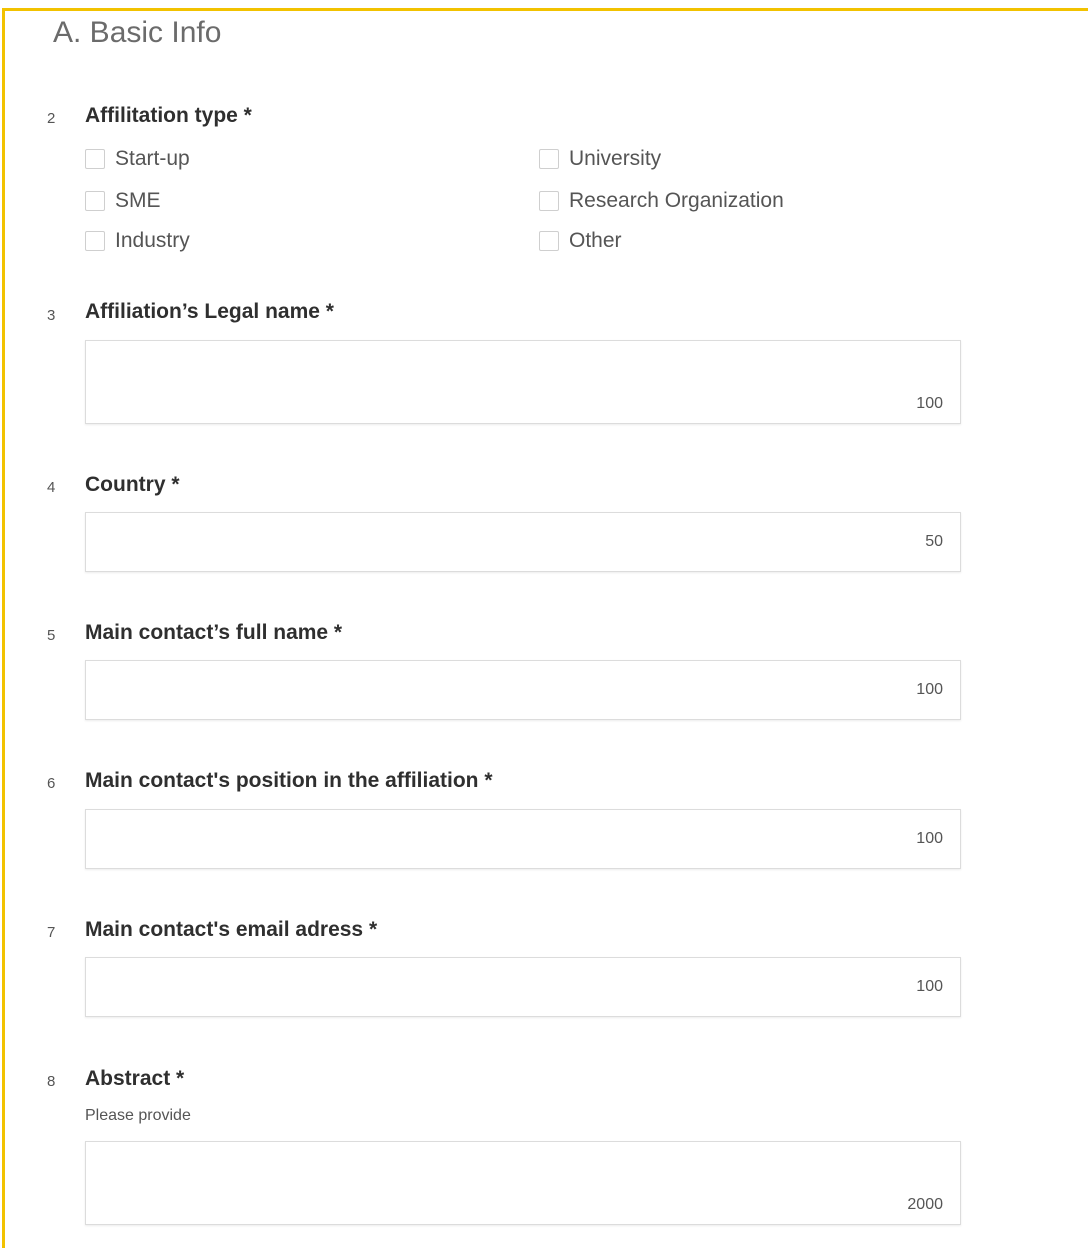 The width and height of the screenshot is (1088, 1248). Describe the element at coordinates (132, 484) in the screenshot. I see `country-label: Country *` at that location.